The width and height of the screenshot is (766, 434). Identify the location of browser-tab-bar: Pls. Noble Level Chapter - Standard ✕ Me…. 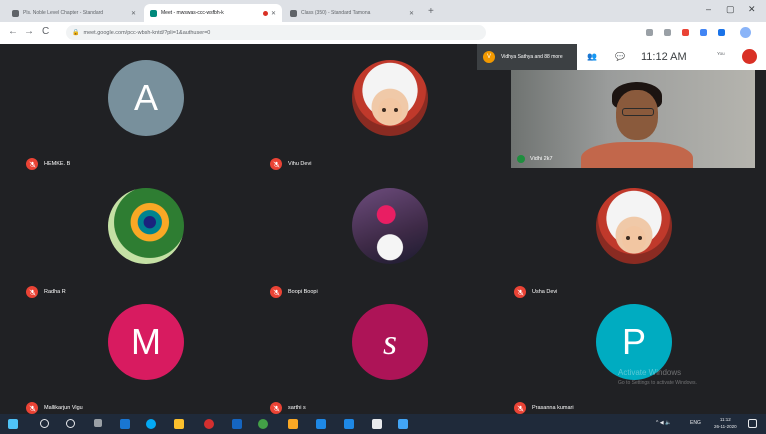
(383, 11).